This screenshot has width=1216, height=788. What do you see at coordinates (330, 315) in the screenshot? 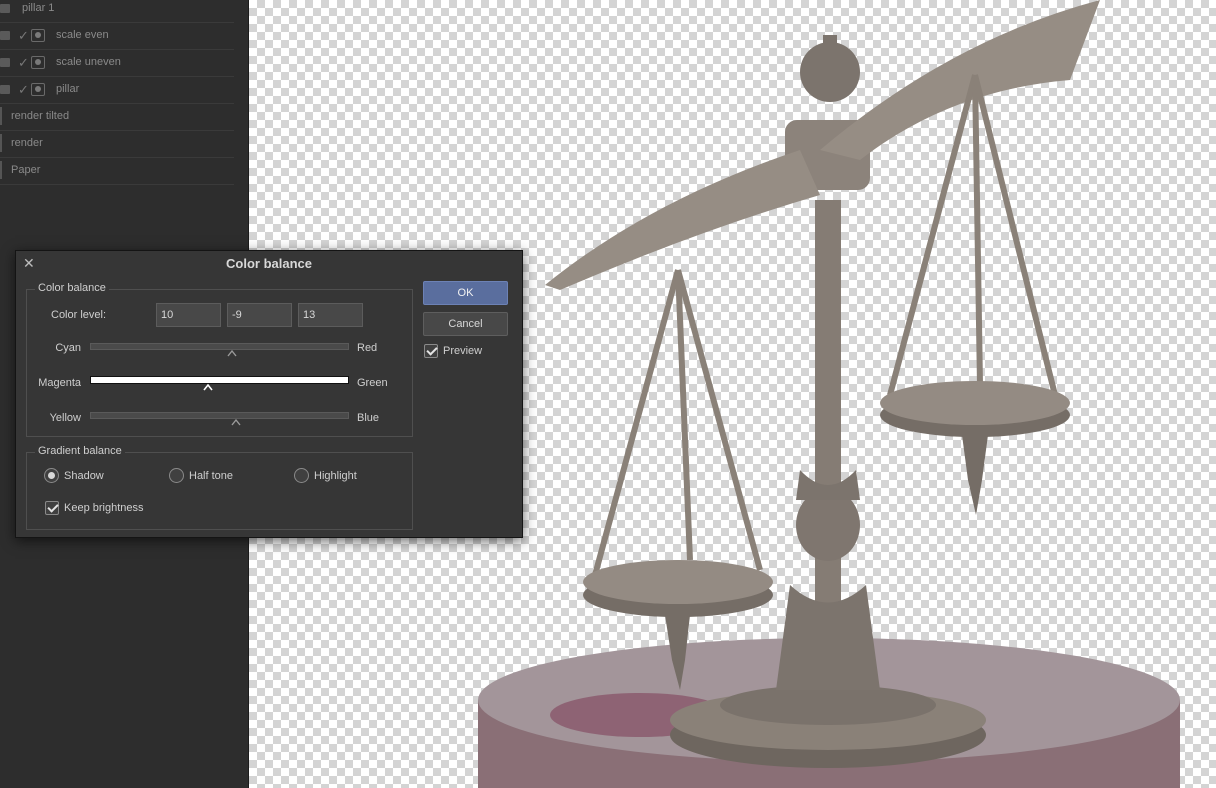
I see `color-level-input-3: 13` at bounding box center [330, 315].